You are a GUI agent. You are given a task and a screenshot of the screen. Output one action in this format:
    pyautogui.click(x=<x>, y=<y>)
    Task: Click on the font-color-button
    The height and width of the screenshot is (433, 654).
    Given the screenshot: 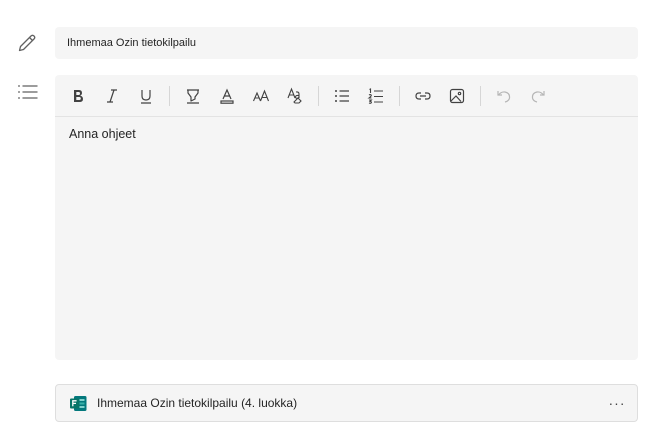 What is the action you would take?
    pyautogui.click(x=227, y=96)
    